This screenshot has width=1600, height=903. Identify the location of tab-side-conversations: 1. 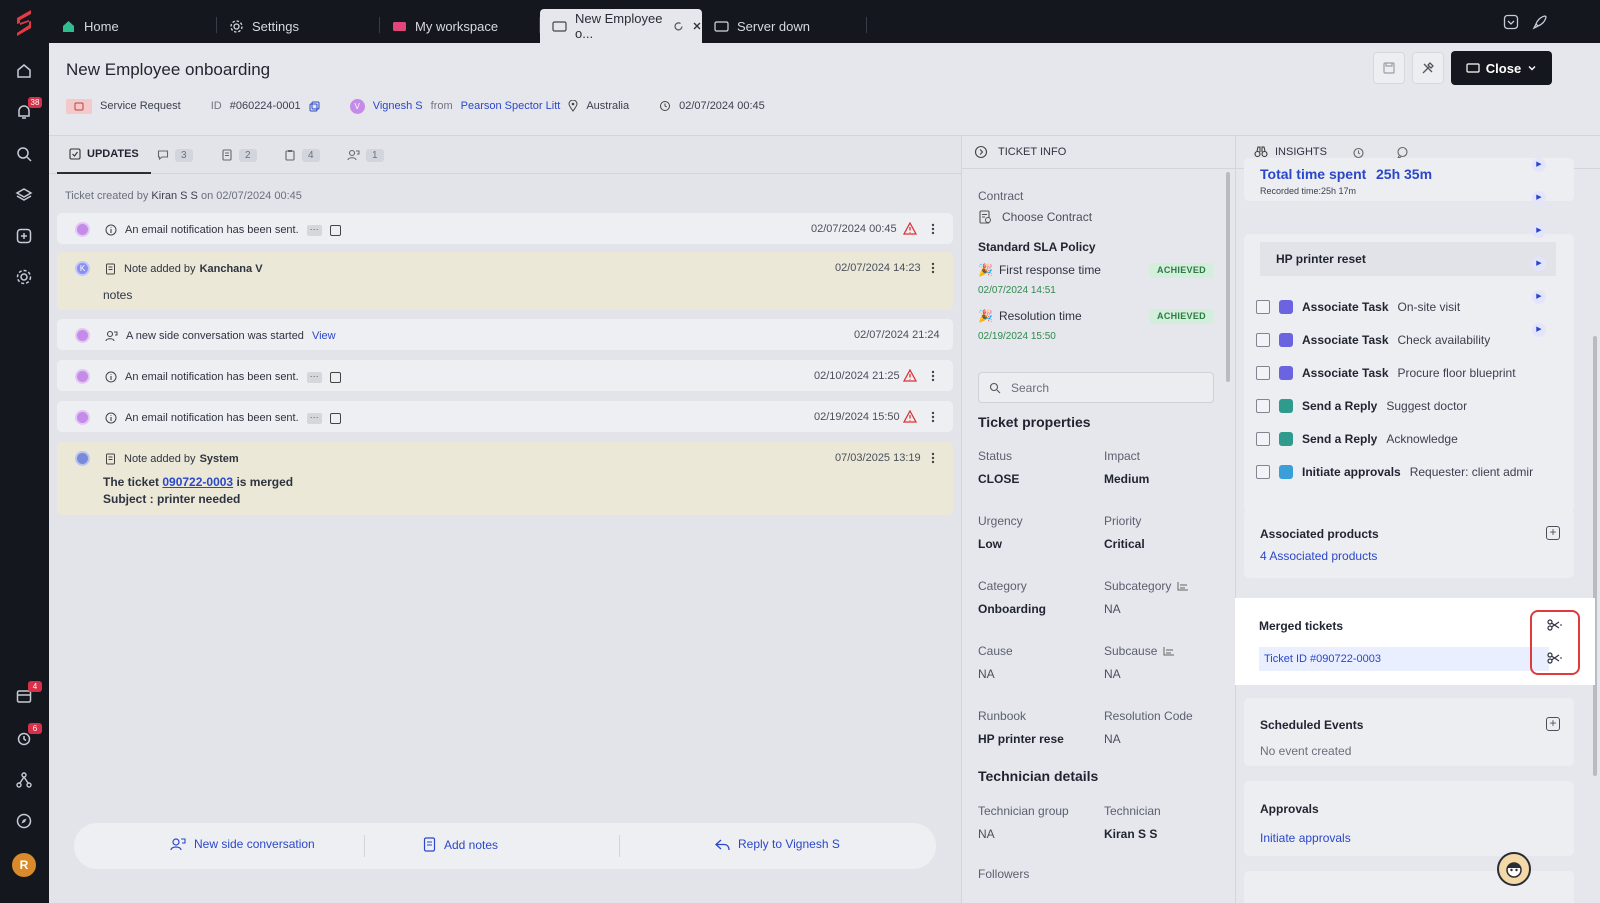
(365, 155).